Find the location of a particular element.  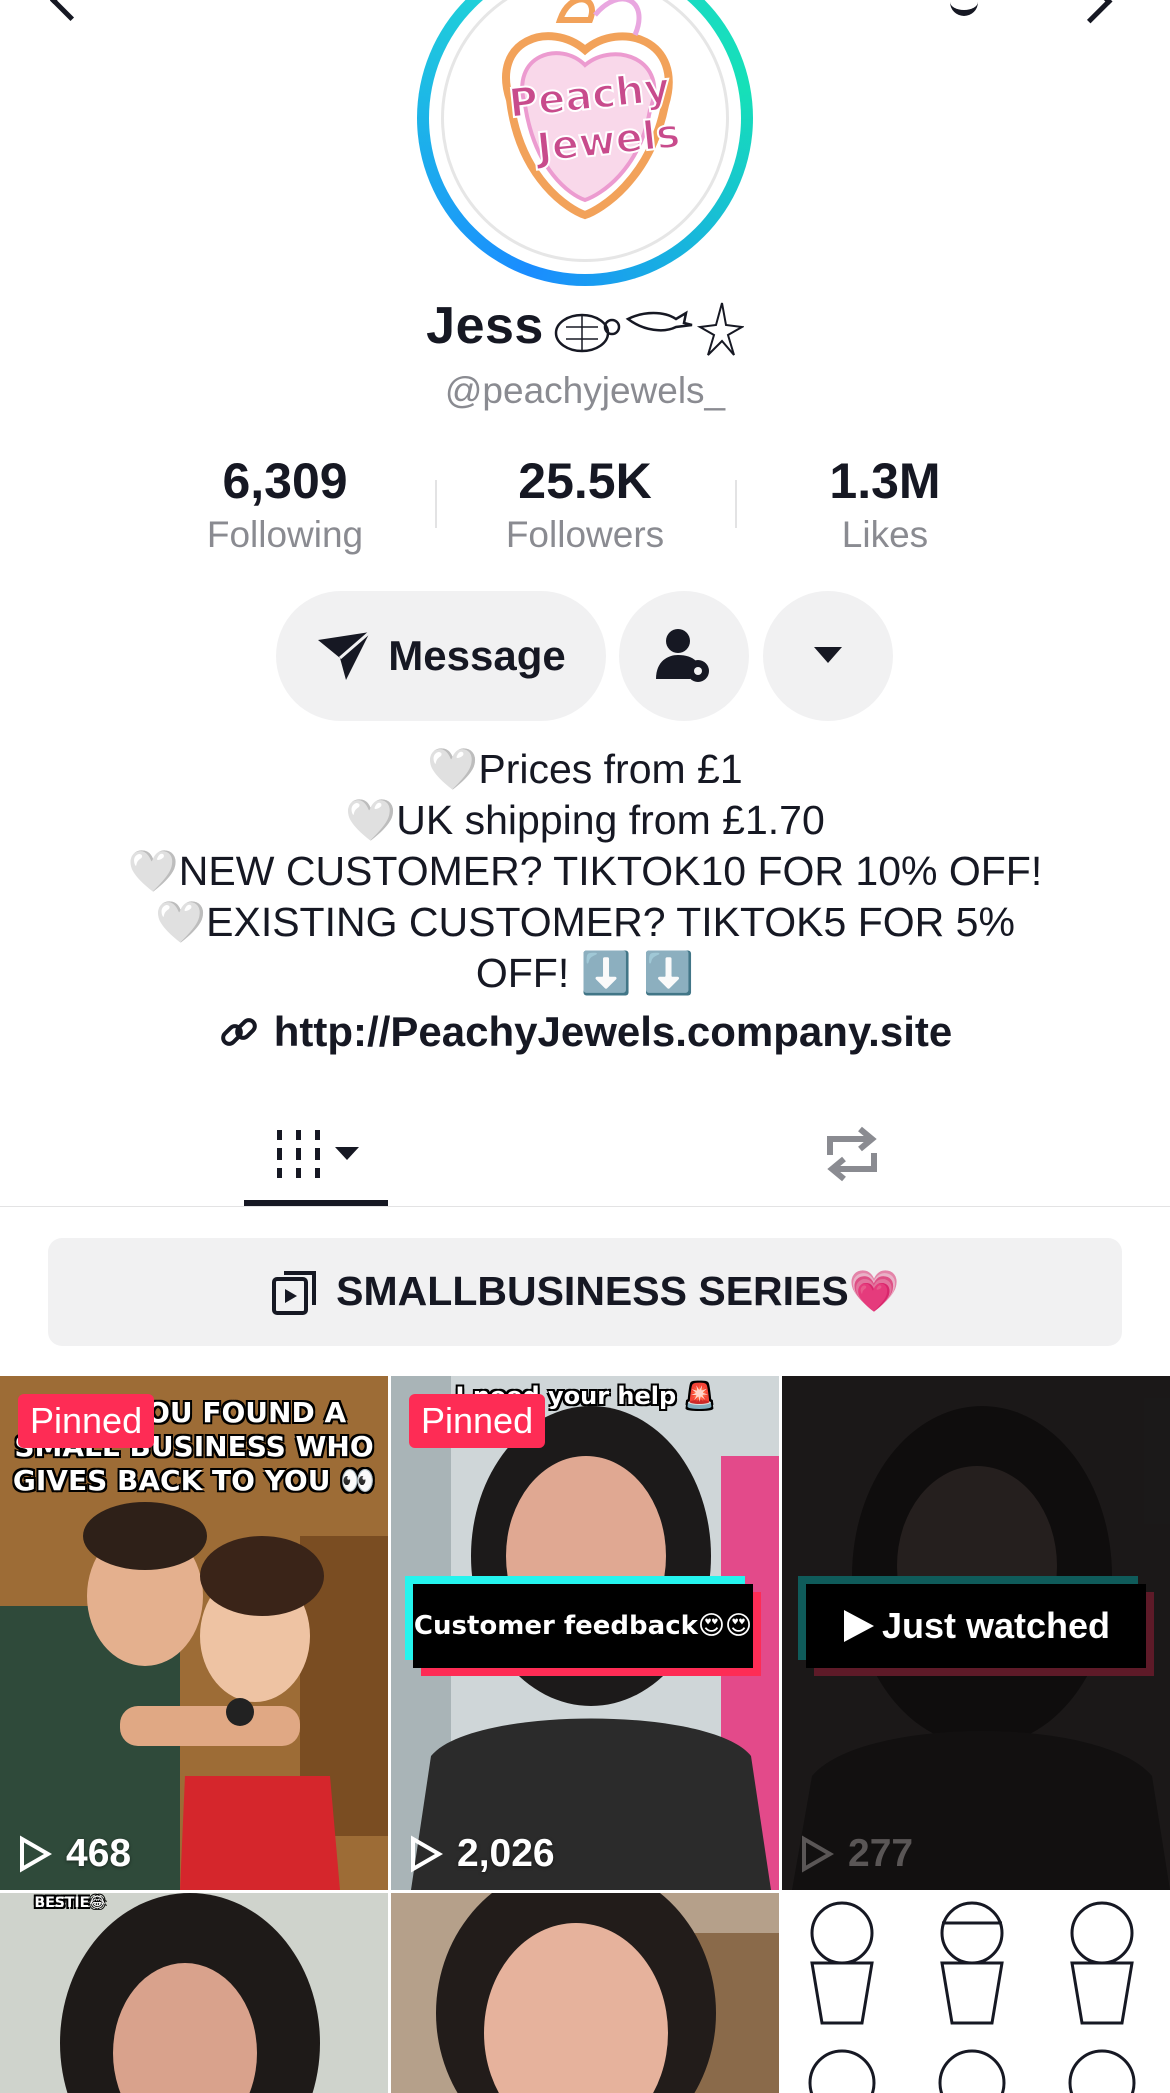

view-count-value: 468 is located at coordinates (99, 1853).